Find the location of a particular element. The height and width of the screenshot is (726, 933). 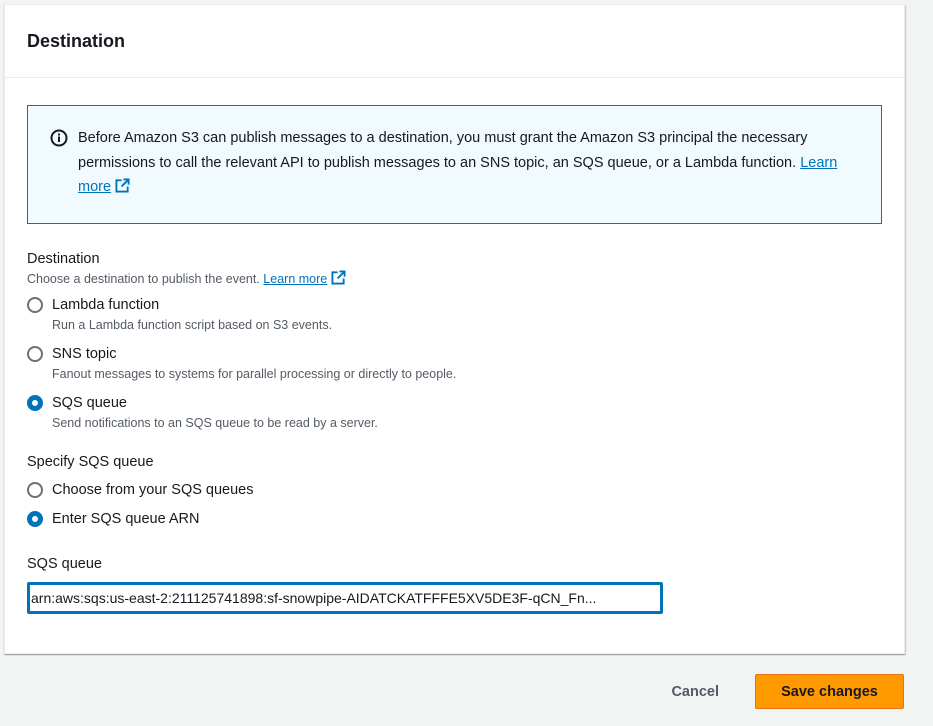

radio-label: Choose from your SQS queues is located at coordinates (153, 489).